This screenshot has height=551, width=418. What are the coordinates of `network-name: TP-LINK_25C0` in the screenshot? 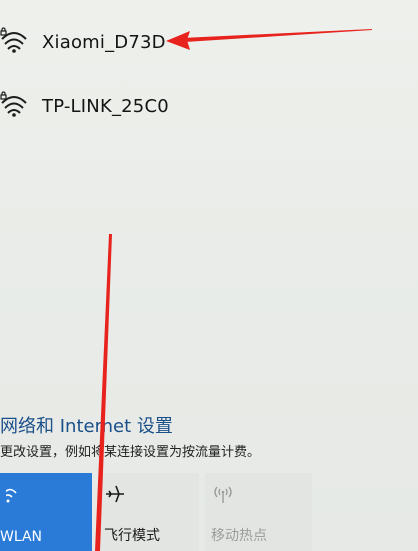 It's located at (105, 106).